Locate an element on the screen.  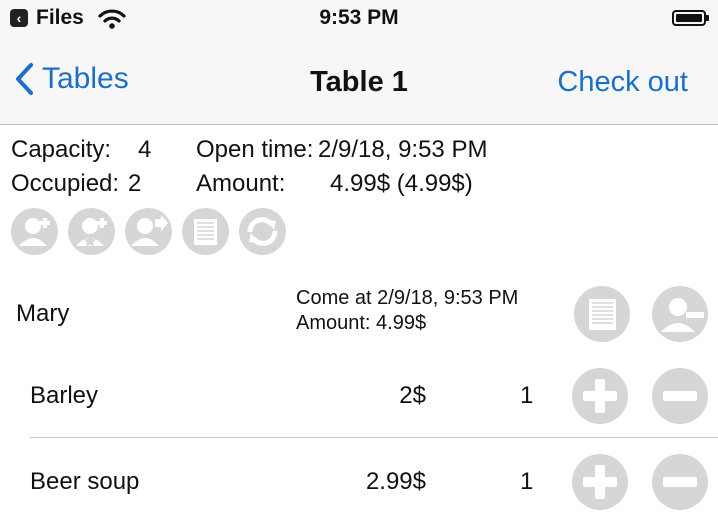
customer-receipt-icon is located at coordinates (602, 314).